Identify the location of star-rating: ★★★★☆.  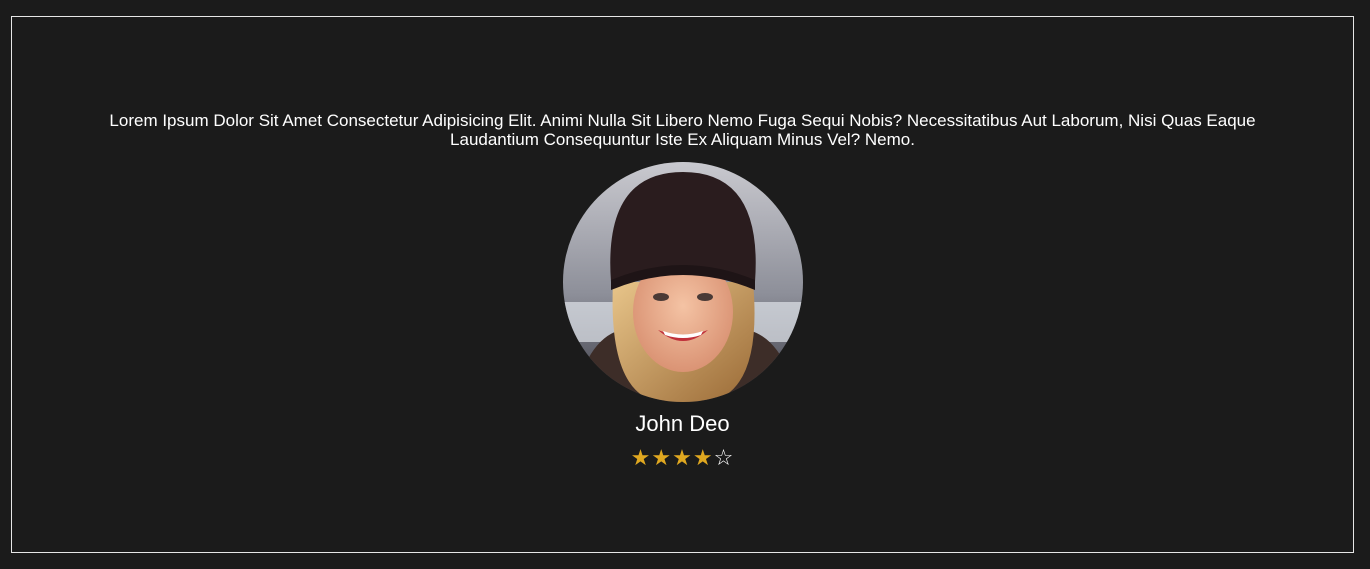
(682, 458).